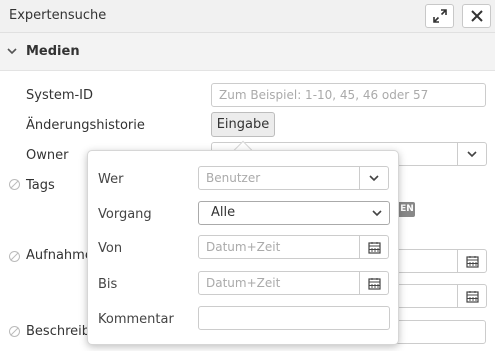  Describe the element at coordinates (243, 283) in the screenshot. I see `bis-placeholder: Datum+Zeit` at that location.